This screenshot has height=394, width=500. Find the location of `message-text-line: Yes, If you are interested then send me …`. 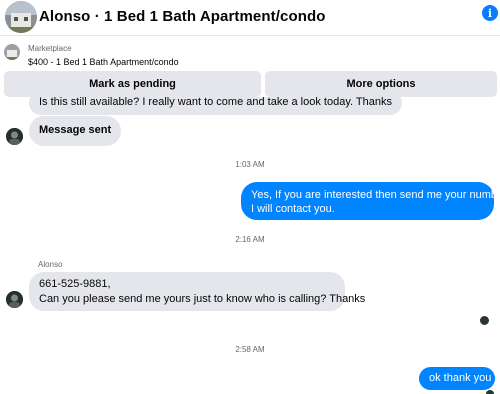

message-text-line: Yes, If you are interested then send me … is located at coordinates (375, 195).